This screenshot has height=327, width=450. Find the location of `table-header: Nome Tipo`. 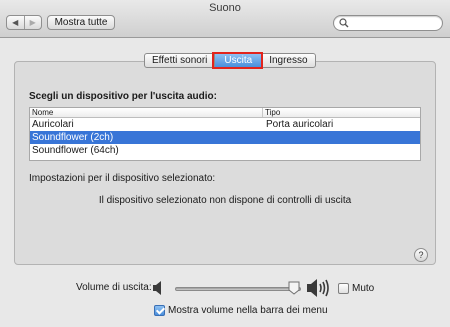

table-header: Nome Tipo is located at coordinates (225, 113).